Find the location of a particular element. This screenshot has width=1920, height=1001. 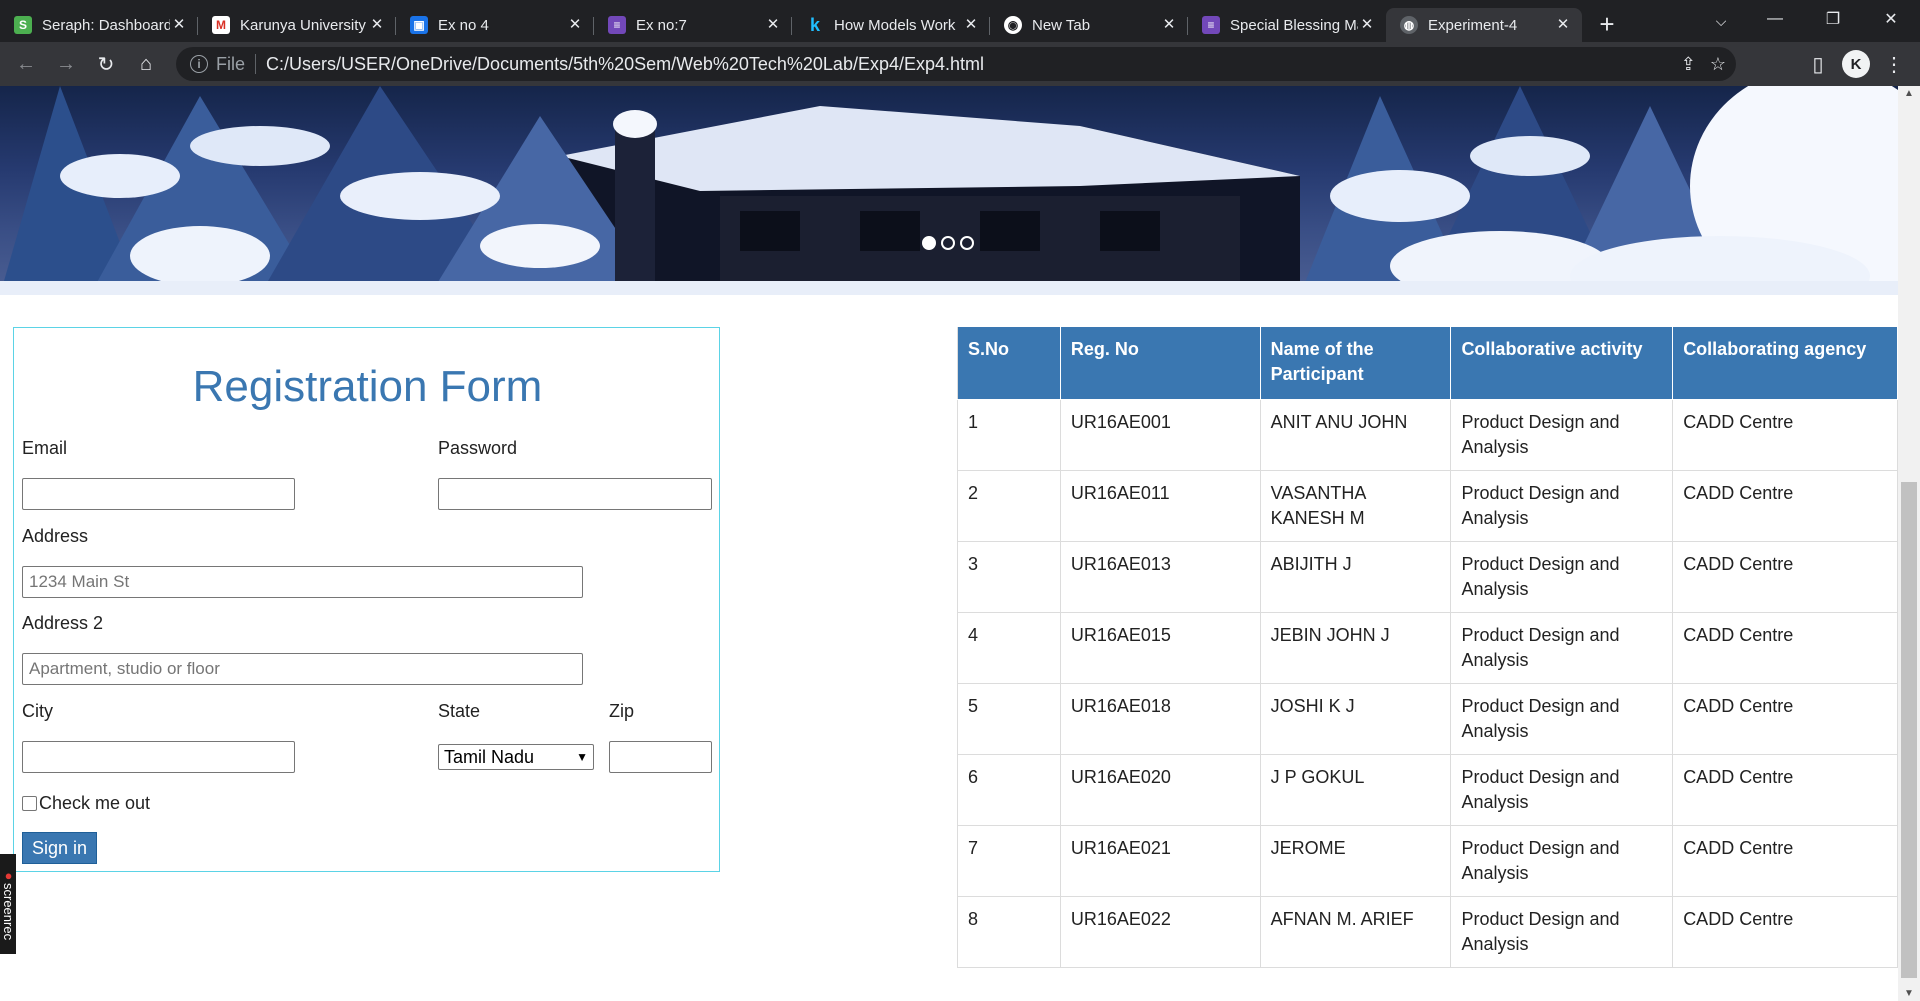

profile-avatar: K is located at coordinates (1856, 64).